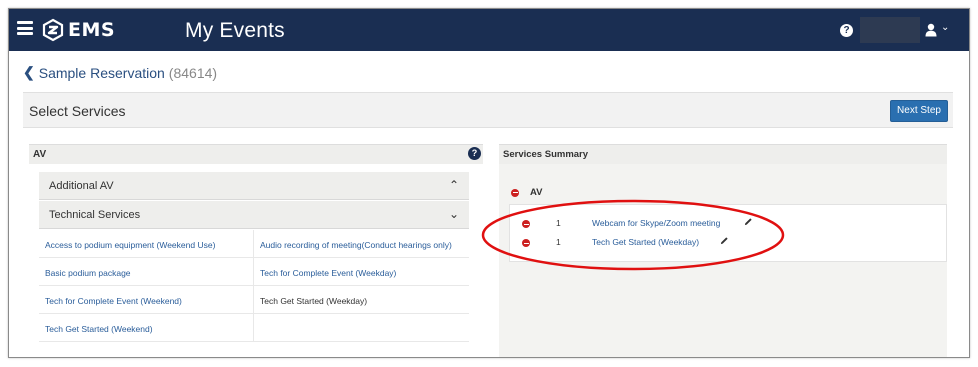  I want to click on reservation-name: Sample Reservation, so click(102, 73).